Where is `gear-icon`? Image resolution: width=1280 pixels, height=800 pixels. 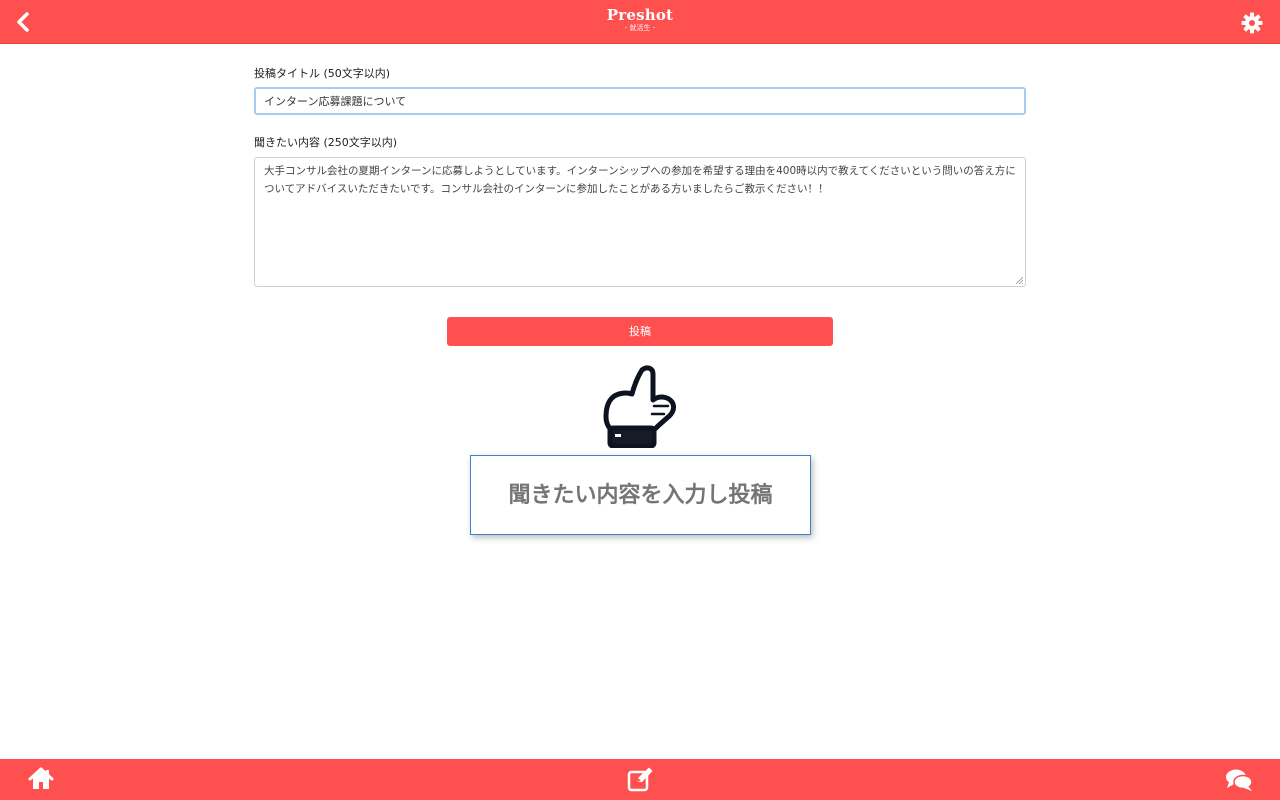 gear-icon is located at coordinates (1252, 23).